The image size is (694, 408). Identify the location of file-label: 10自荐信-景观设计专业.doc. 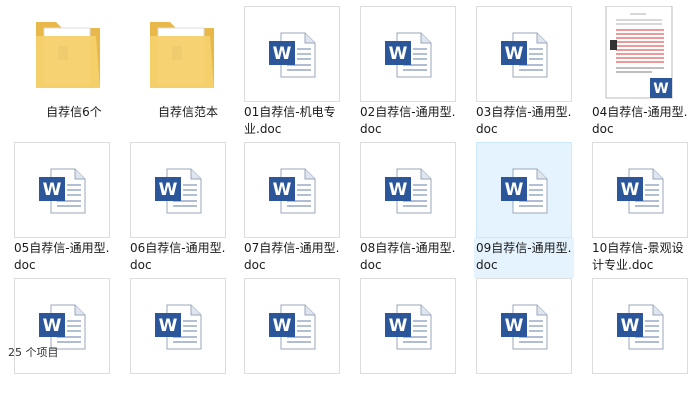
(638, 256).